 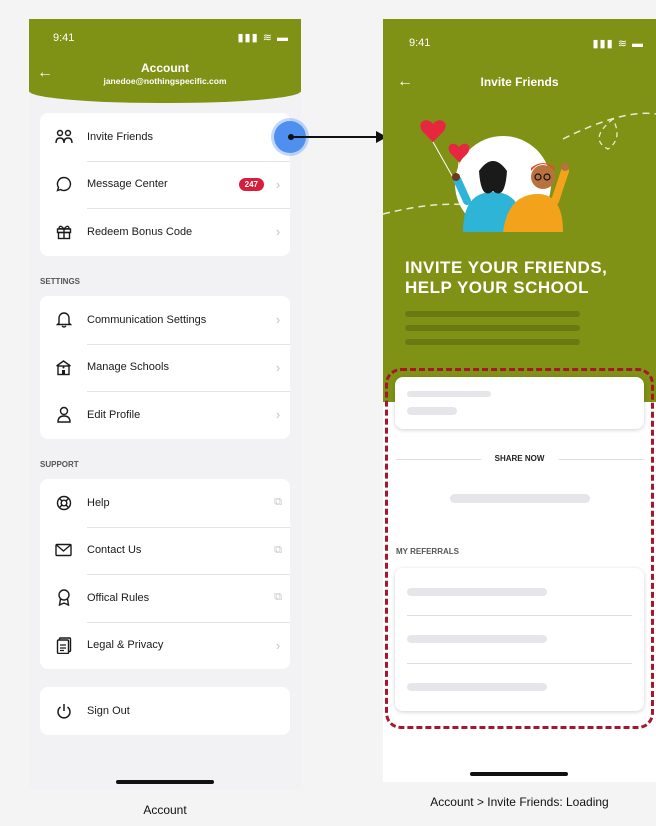 I want to click on help-row: Help ⧉, so click(x=165, y=503).